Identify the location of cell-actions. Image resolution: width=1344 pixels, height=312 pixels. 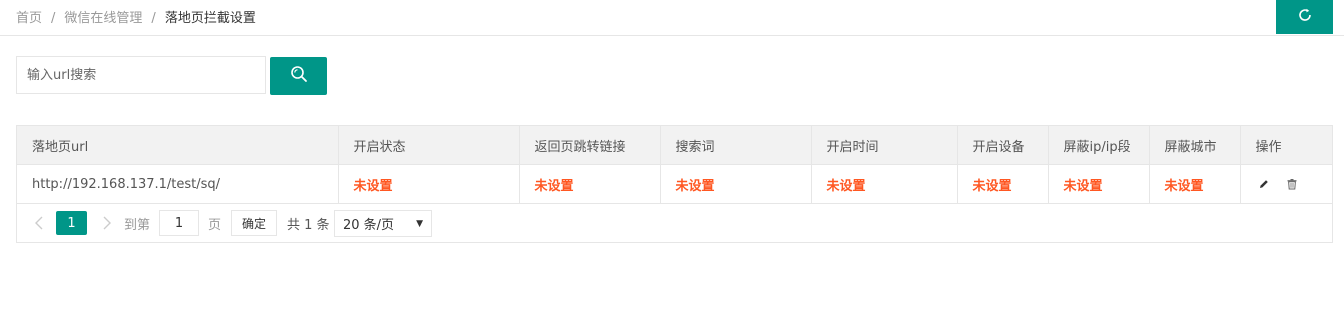
(1286, 184).